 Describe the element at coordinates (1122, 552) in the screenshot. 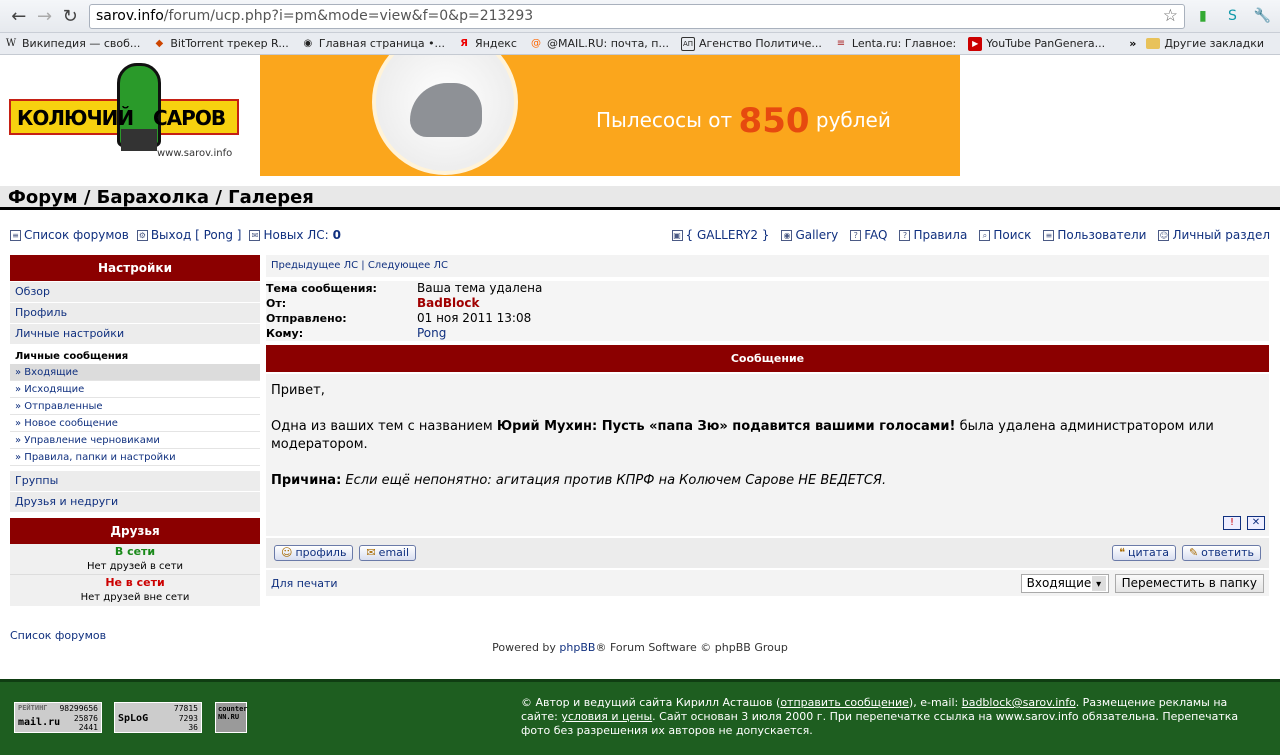

I see `quote-icon: ❝` at that location.